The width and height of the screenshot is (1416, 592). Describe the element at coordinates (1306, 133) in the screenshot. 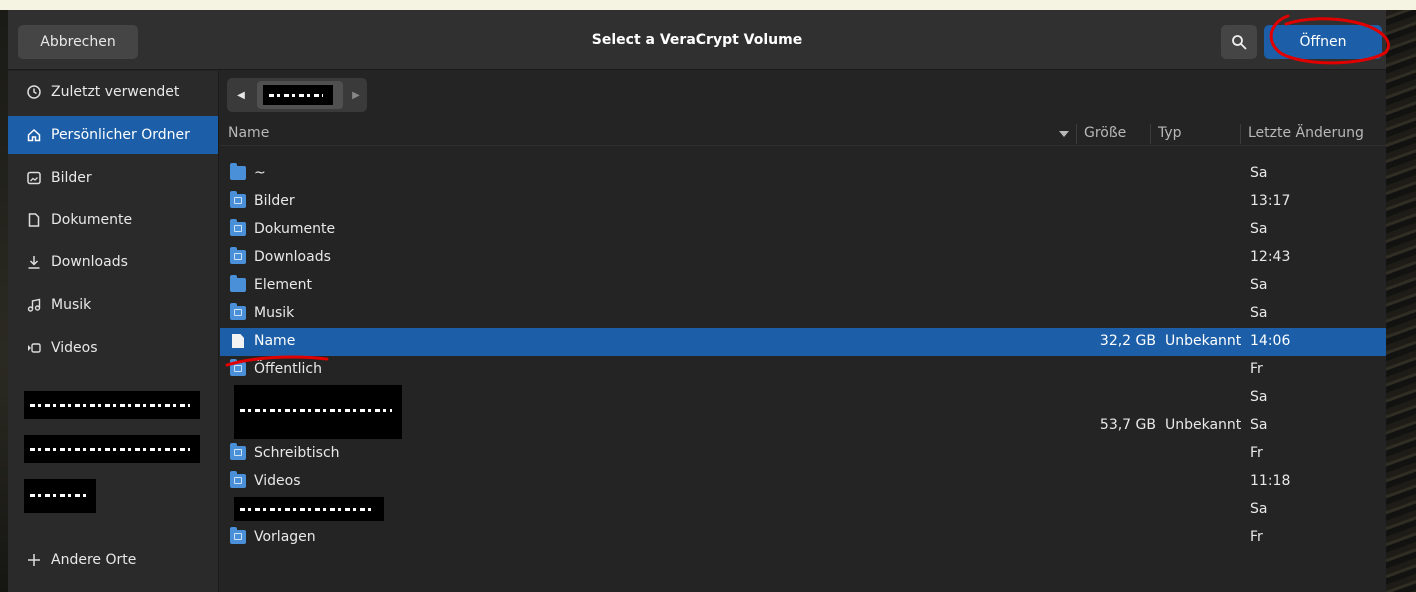

I see `column-header-modified: Letzte Änderung` at that location.